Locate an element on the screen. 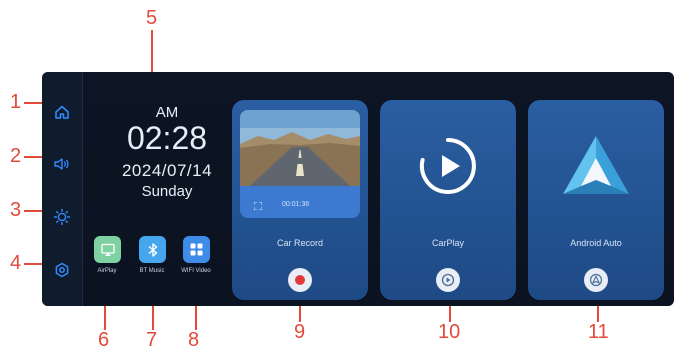 The height and width of the screenshot is (352, 674). callout-6: 6 is located at coordinates (104, 340).